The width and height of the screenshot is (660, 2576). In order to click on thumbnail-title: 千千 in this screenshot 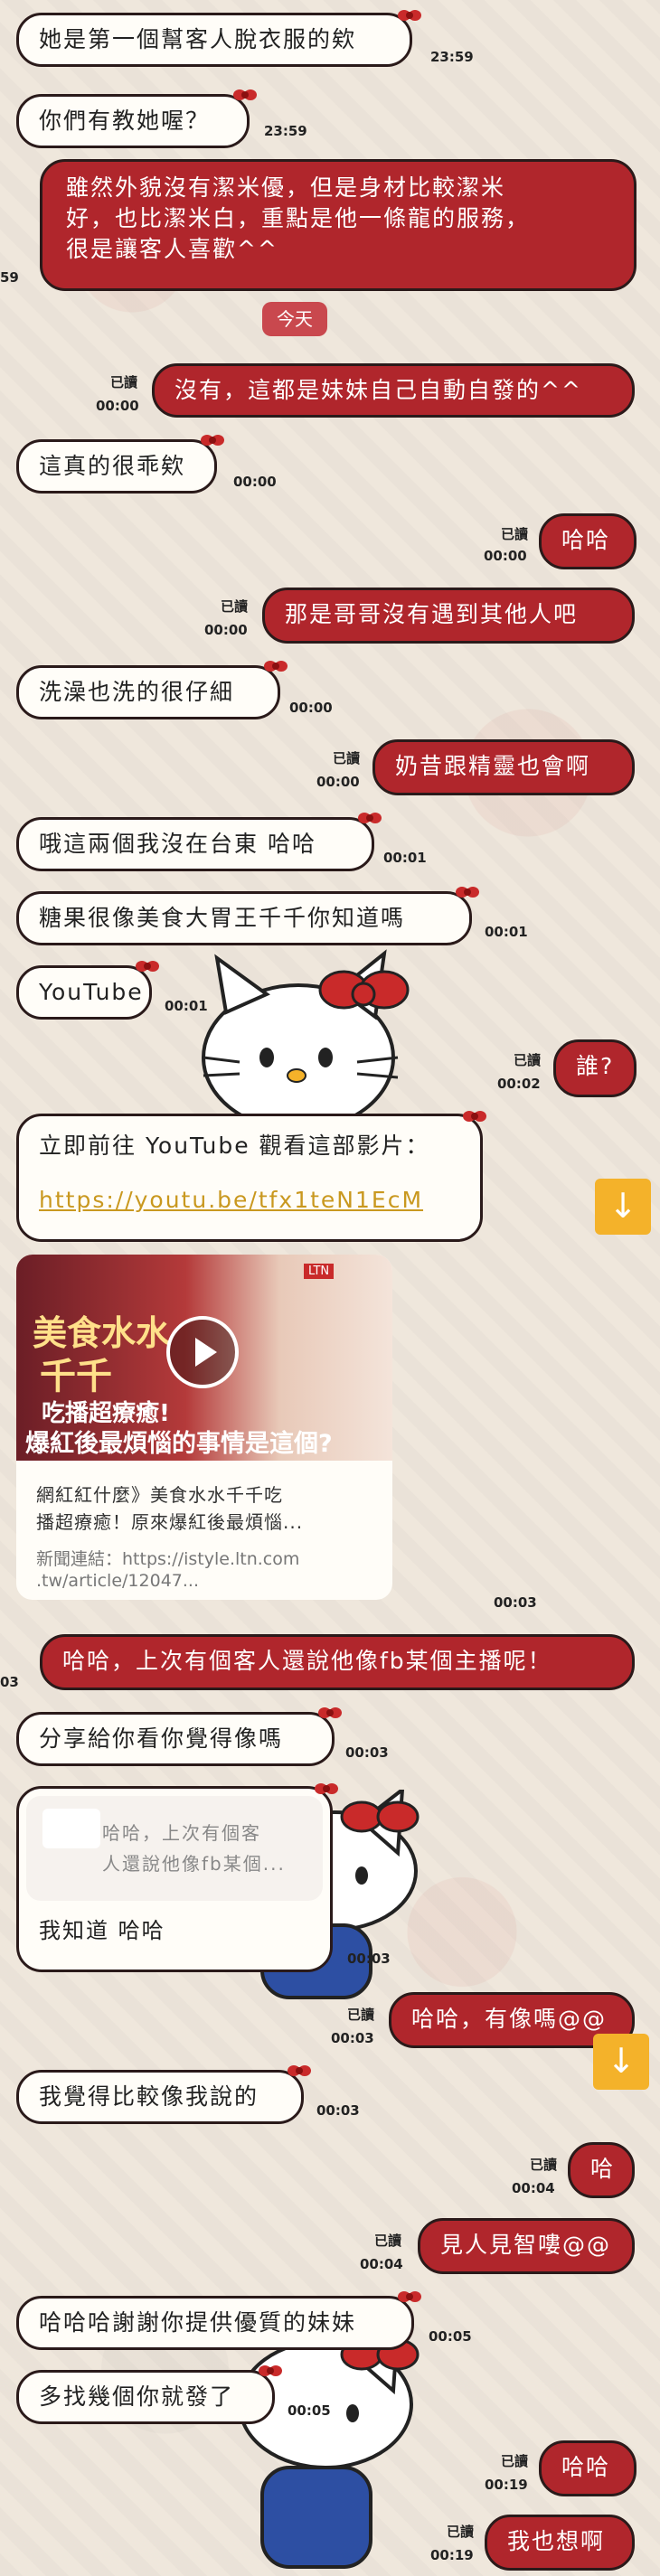, I will do `click(76, 1376)`.